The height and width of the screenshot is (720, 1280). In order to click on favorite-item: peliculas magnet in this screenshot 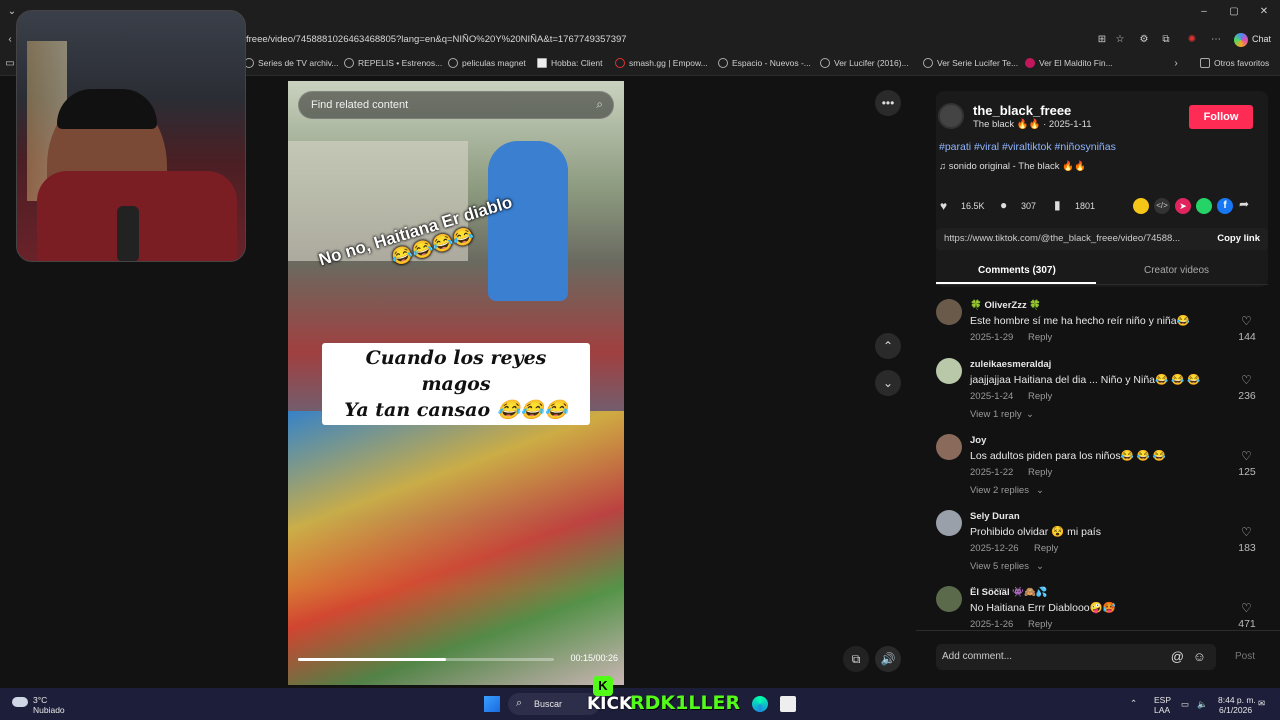, I will do `click(487, 63)`.